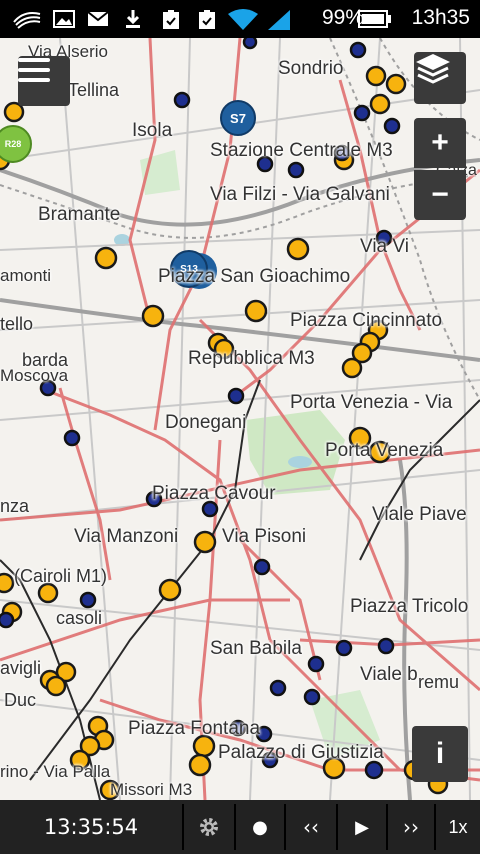  Describe the element at coordinates (34, 70) in the screenshot. I see `hamburger-icon` at that location.